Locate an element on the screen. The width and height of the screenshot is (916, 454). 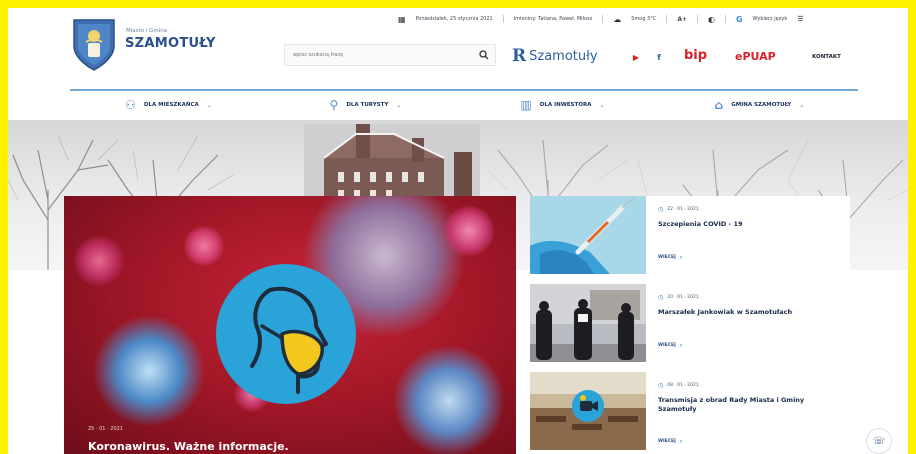
meeting-photo is located at coordinates (588, 323).